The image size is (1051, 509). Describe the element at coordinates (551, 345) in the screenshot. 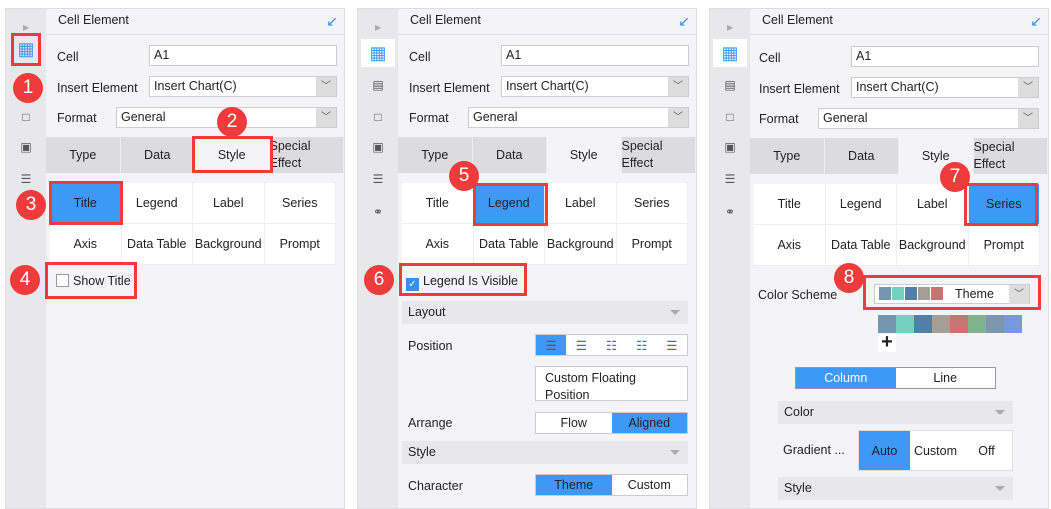

I see `position-top-icon: ☰` at that location.